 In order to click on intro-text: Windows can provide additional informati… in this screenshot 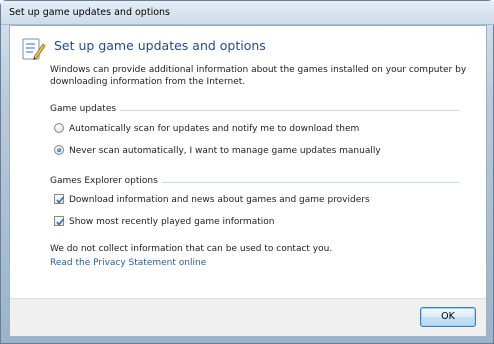, I will do `click(258, 76)`.